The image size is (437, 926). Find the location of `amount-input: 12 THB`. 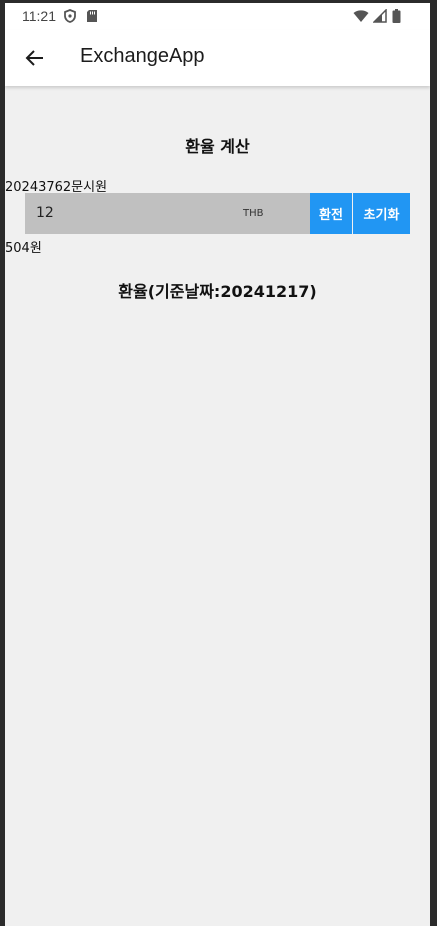

amount-input: 12 THB is located at coordinates (167, 213).